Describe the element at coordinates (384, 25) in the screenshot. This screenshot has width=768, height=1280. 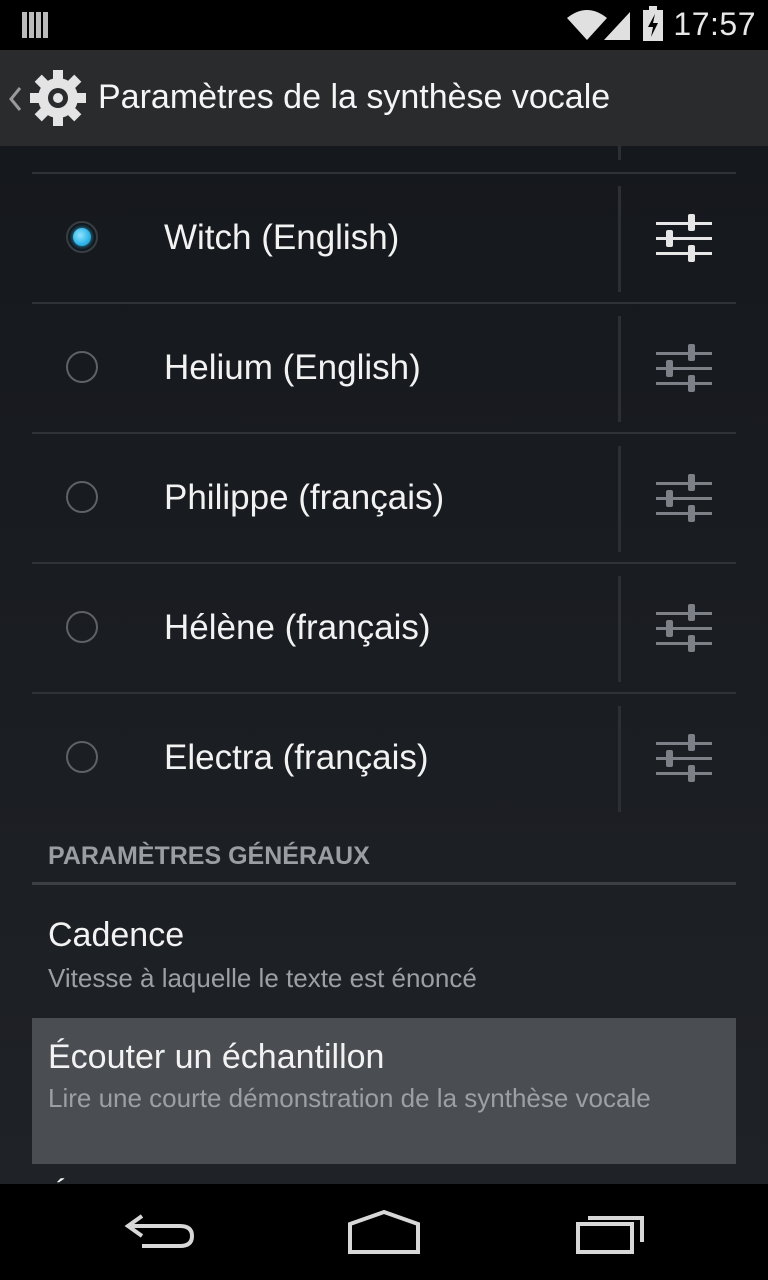
I see `status-bar: 17:57` at that location.